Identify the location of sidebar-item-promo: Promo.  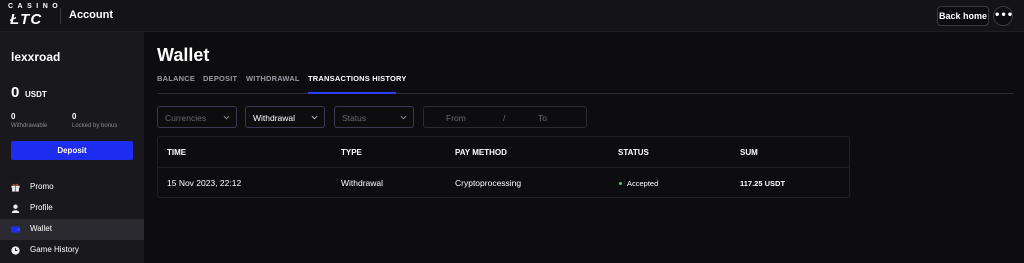
(72, 187).